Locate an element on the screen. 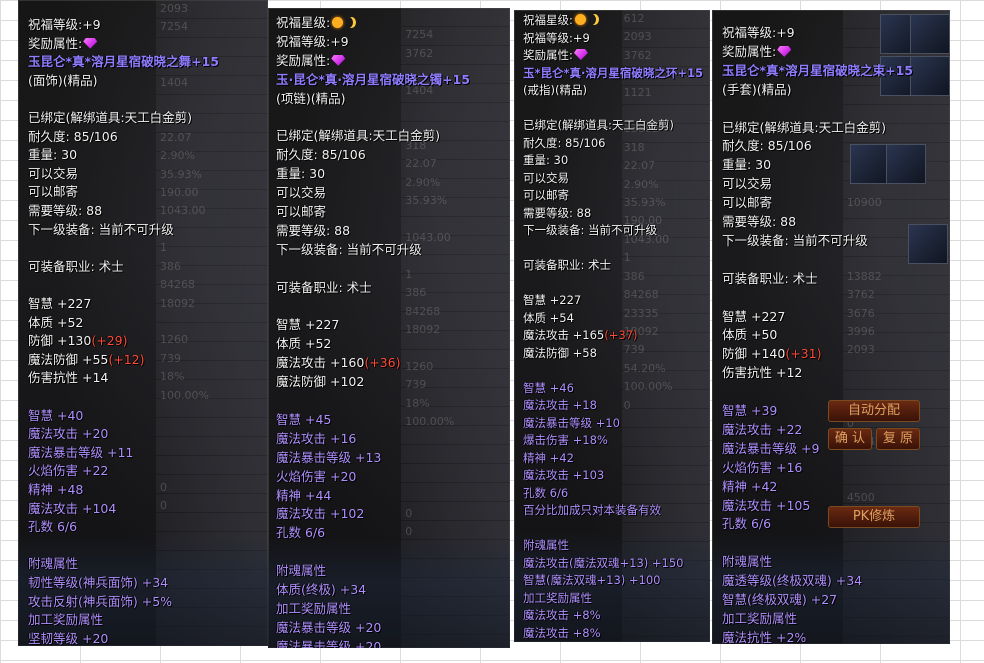 The height and width of the screenshot is (663, 984). tooltip-line: 重量: 30 is located at coordinates (52, 153).